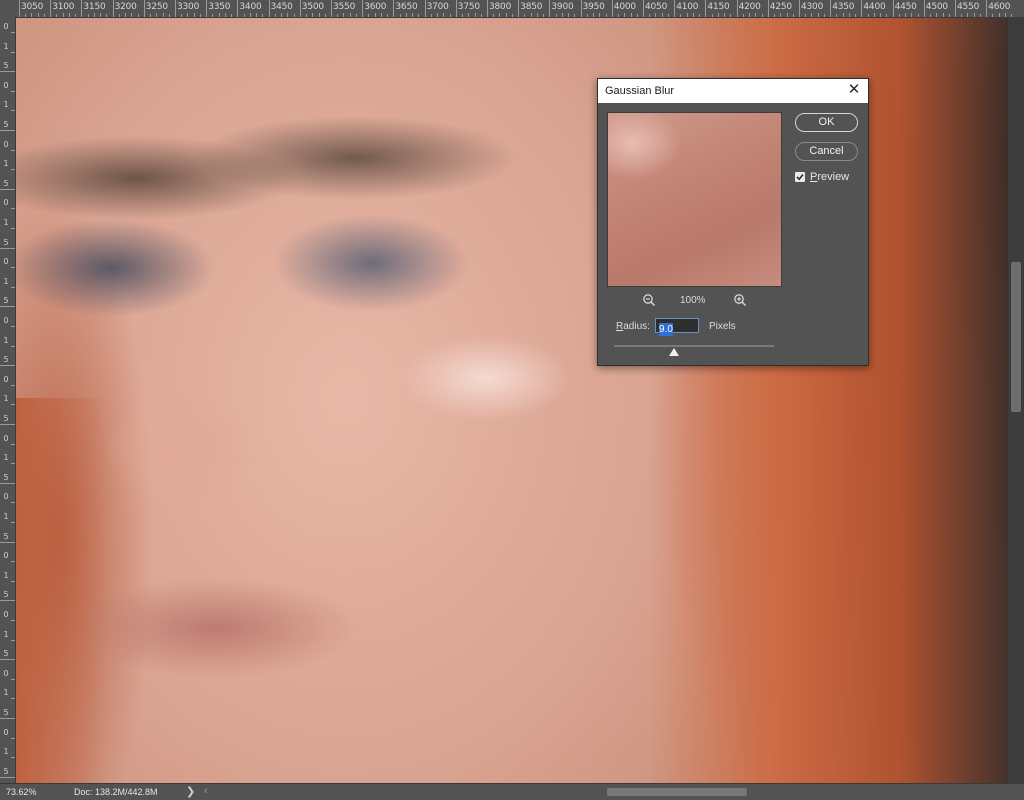  What do you see at coordinates (468, 7) in the screenshot?
I see `ruler-label: 3750` at bounding box center [468, 7].